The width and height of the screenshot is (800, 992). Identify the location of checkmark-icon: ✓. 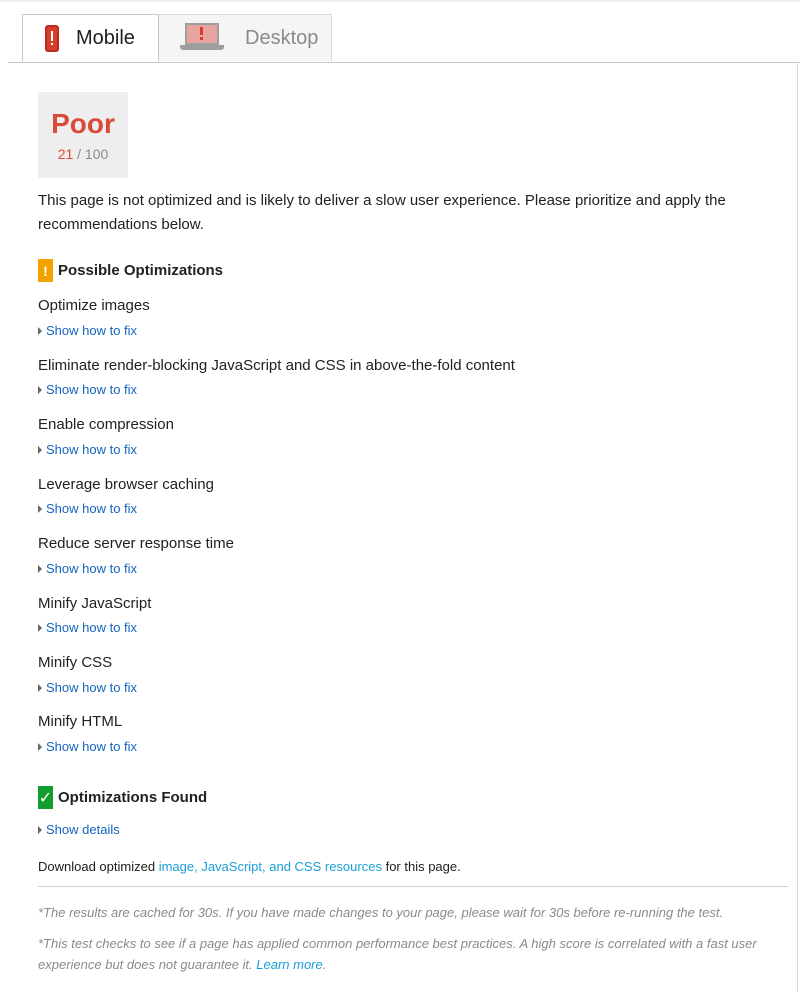
(45, 797).